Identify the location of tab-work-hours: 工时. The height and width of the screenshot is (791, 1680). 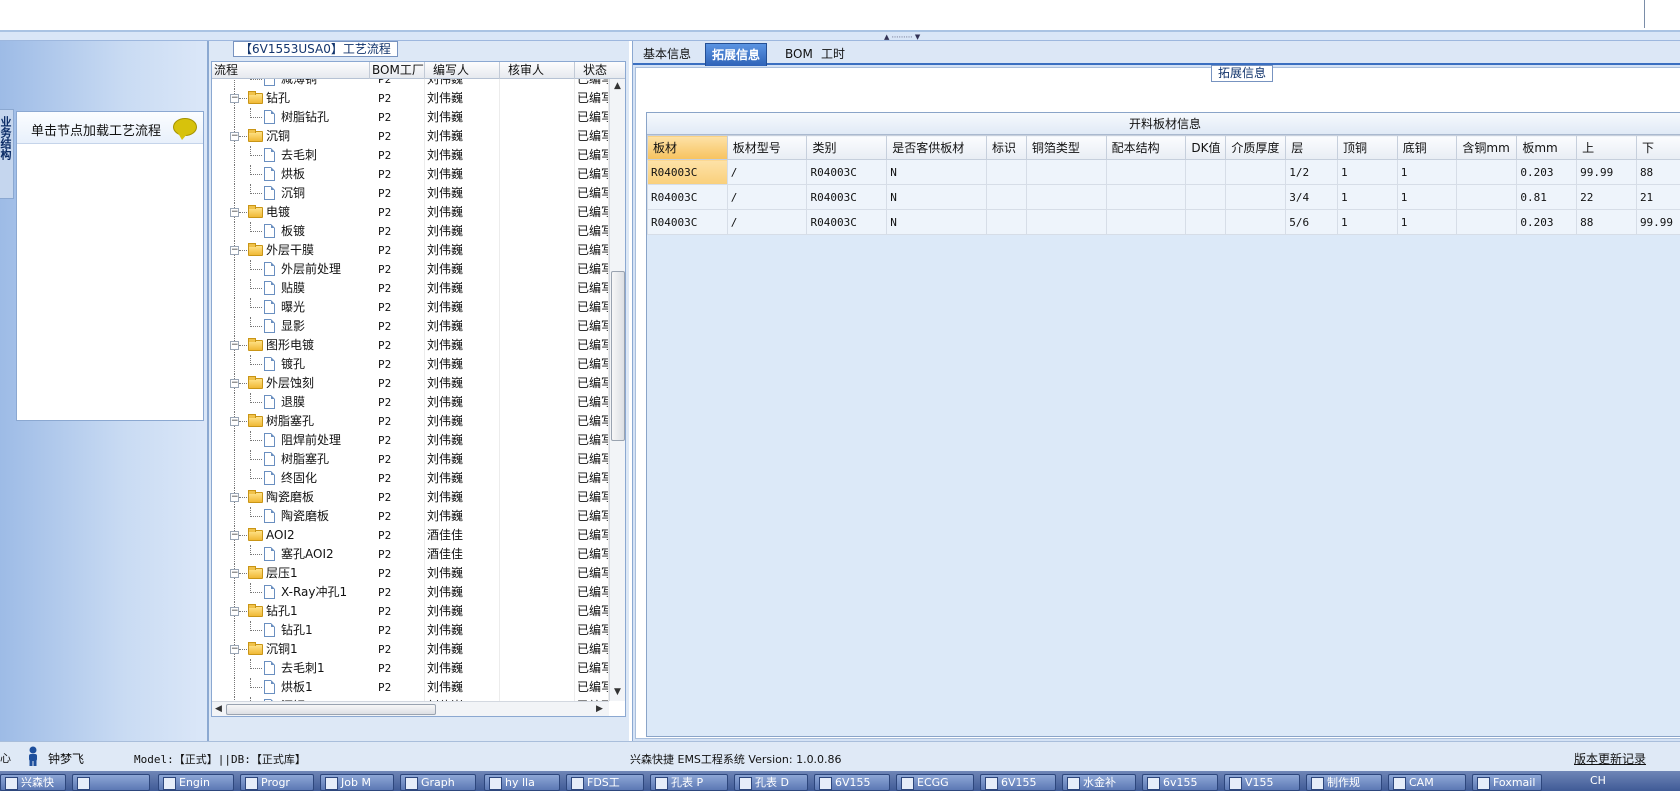
(833, 54).